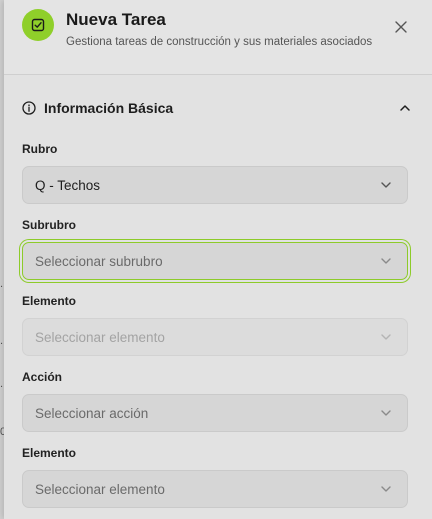 This screenshot has height=519, width=432. Describe the element at coordinates (405, 108) in the screenshot. I see `chevron-up-icon` at that location.